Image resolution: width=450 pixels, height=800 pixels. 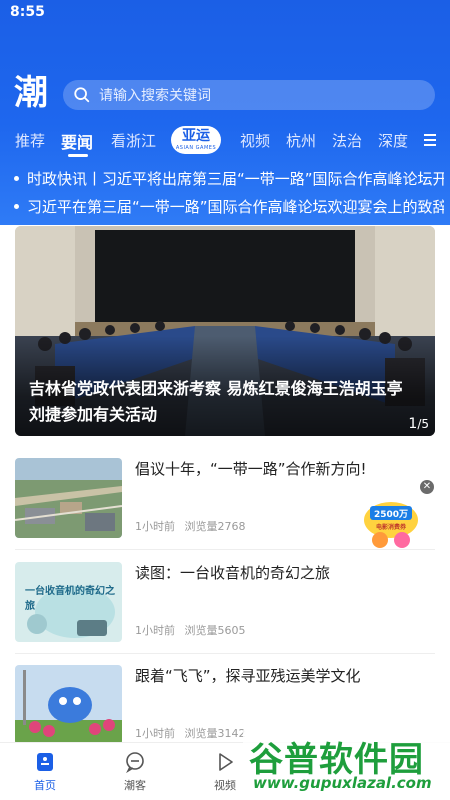 What do you see at coordinates (430, 140) in the screenshot?
I see `menu-icon` at bounding box center [430, 140].